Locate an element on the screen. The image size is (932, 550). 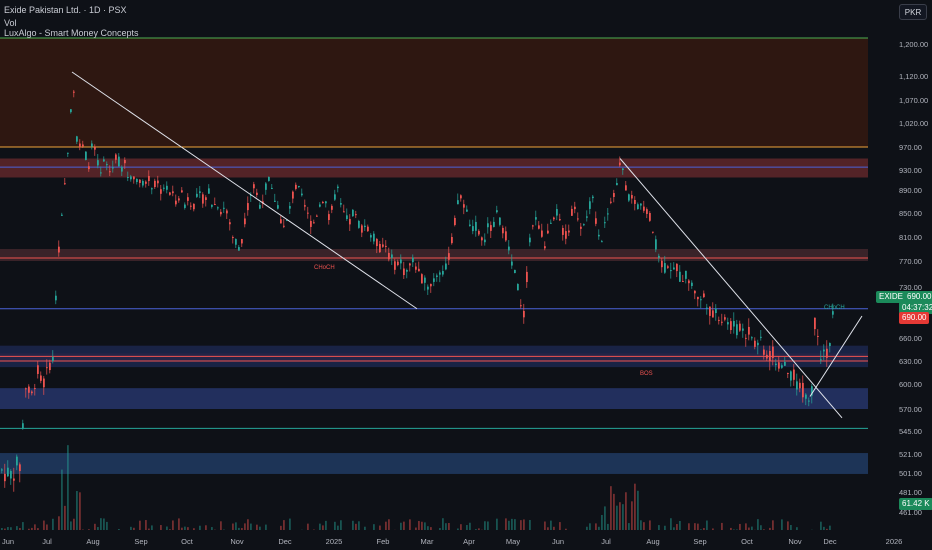
price-axis-bg is located at coordinates (900, 275).